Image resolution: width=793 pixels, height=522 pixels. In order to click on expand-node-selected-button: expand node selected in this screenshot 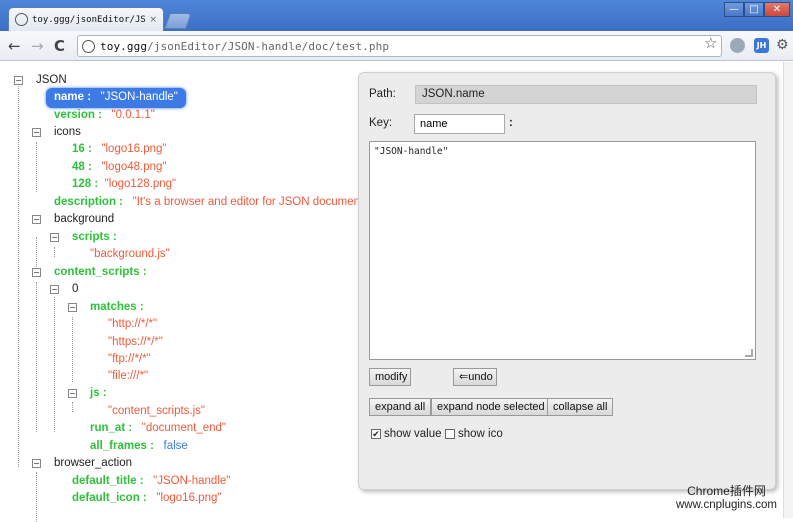, I will do `click(491, 407)`.